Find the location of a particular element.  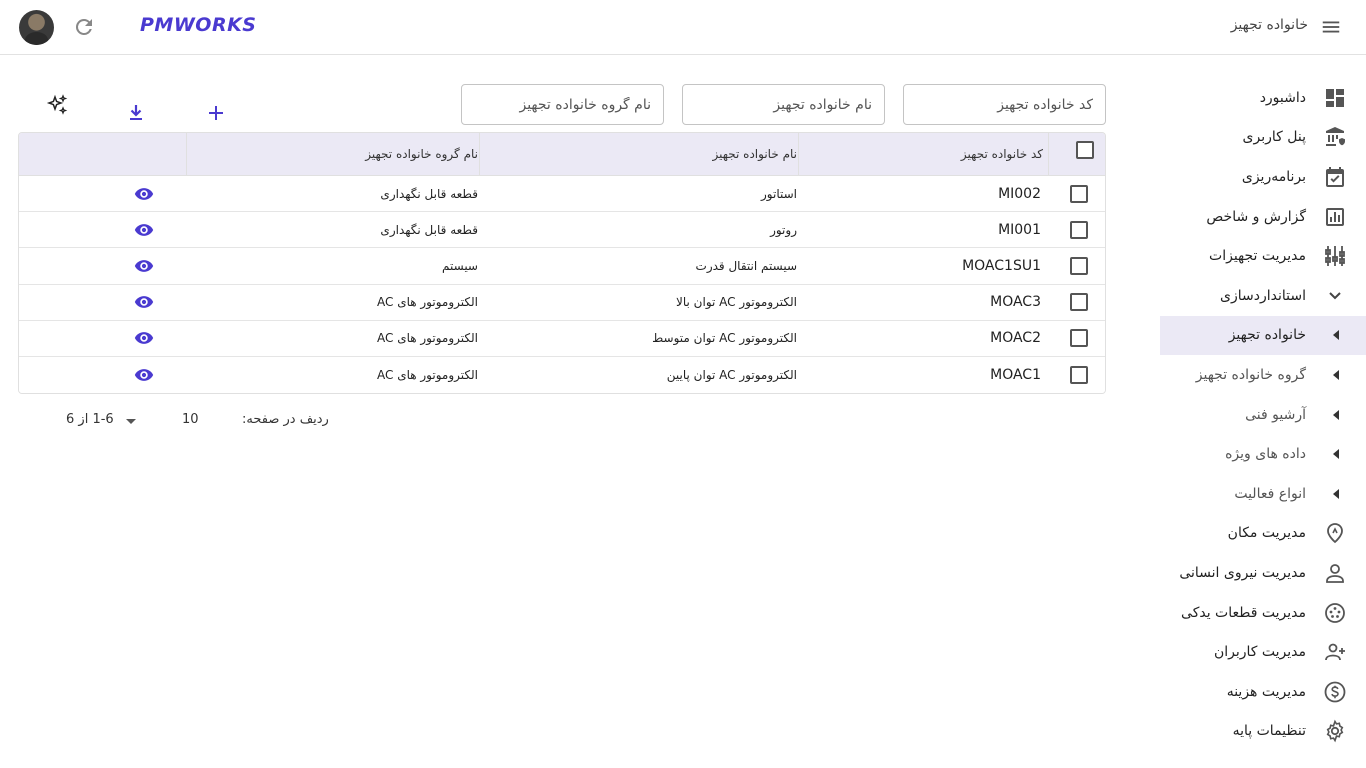

download-icon is located at coordinates (136, 113).